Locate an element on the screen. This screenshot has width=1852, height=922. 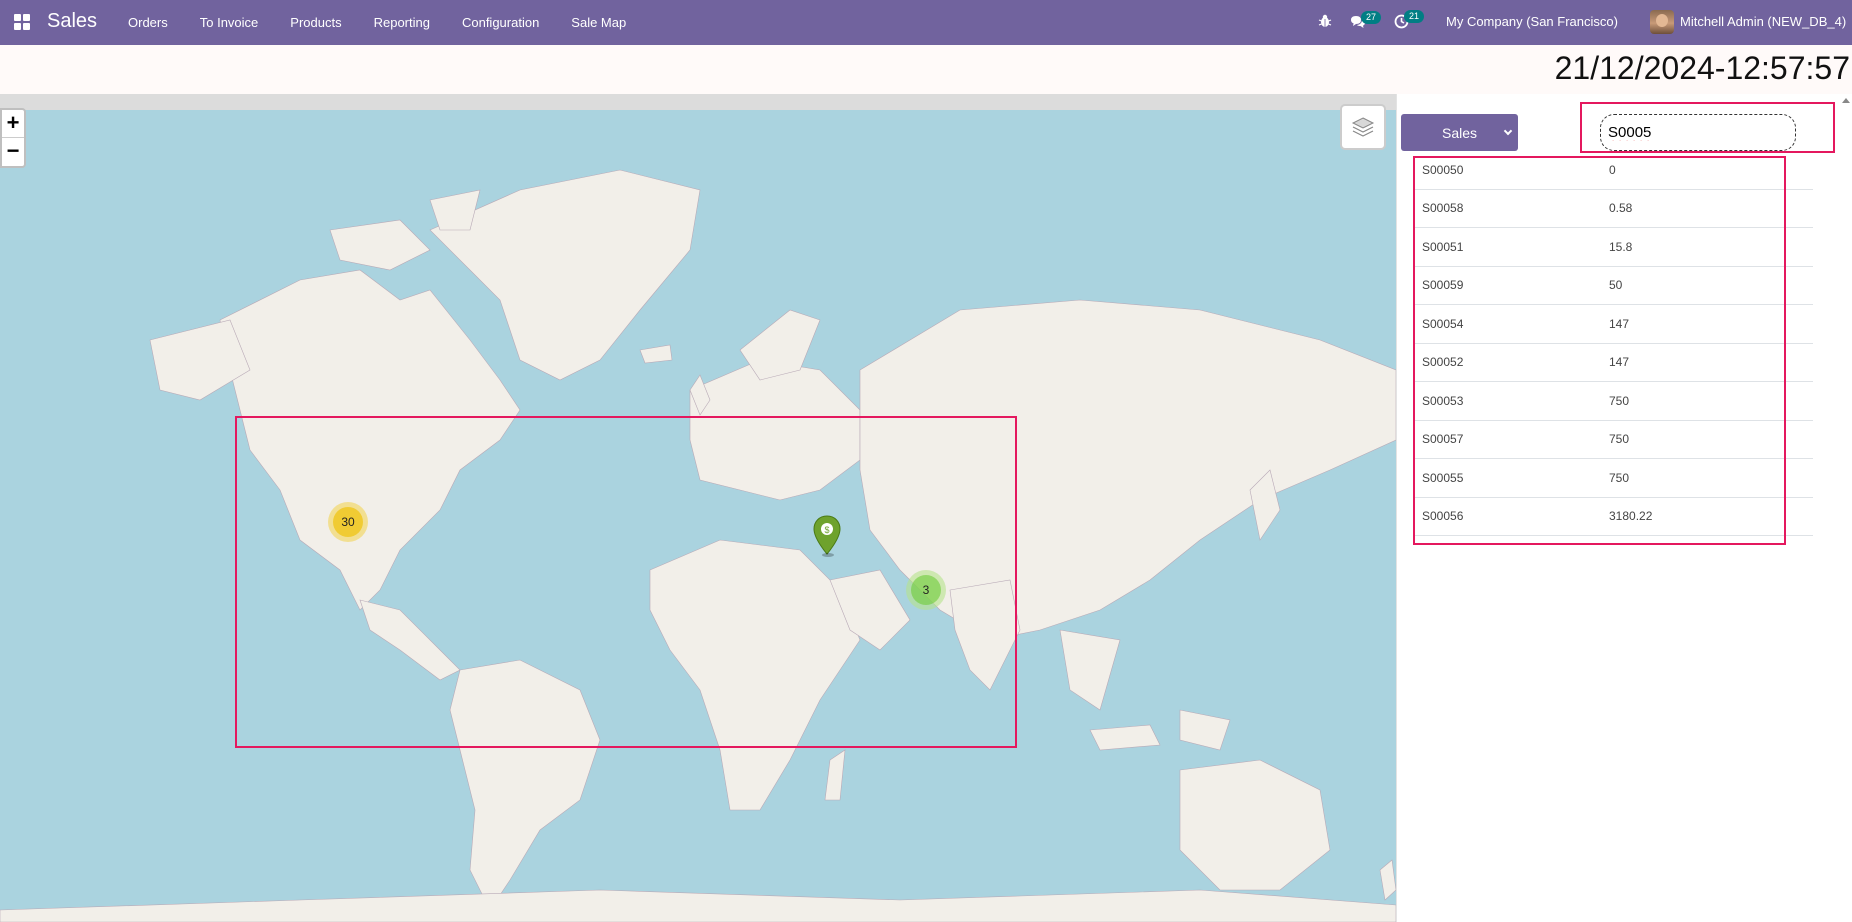
result-amount: 3180.22 is located at coordinates (1631, 516).